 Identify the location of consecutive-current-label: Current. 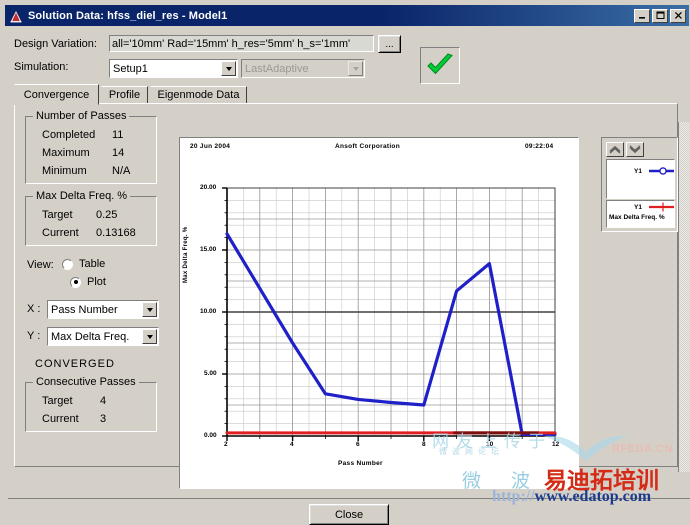
(60, 419).